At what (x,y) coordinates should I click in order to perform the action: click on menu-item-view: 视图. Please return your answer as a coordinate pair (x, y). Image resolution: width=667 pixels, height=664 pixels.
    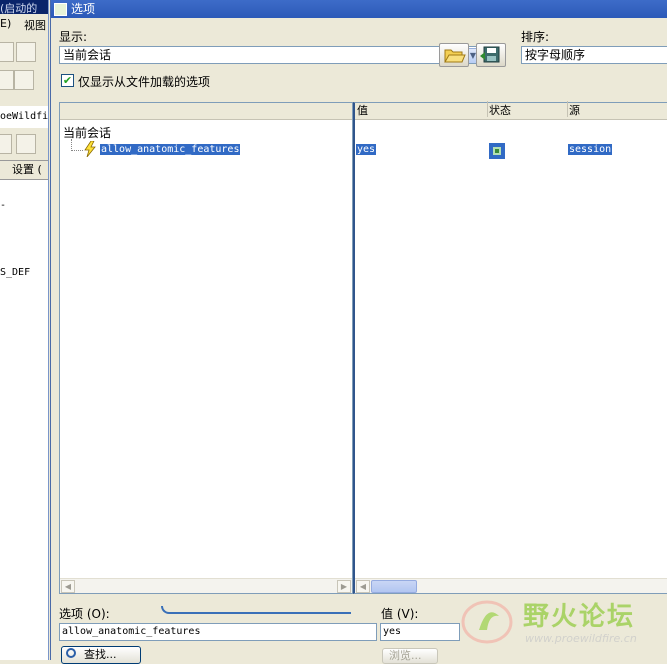
    Looking at the image, I should click on (35, 25).